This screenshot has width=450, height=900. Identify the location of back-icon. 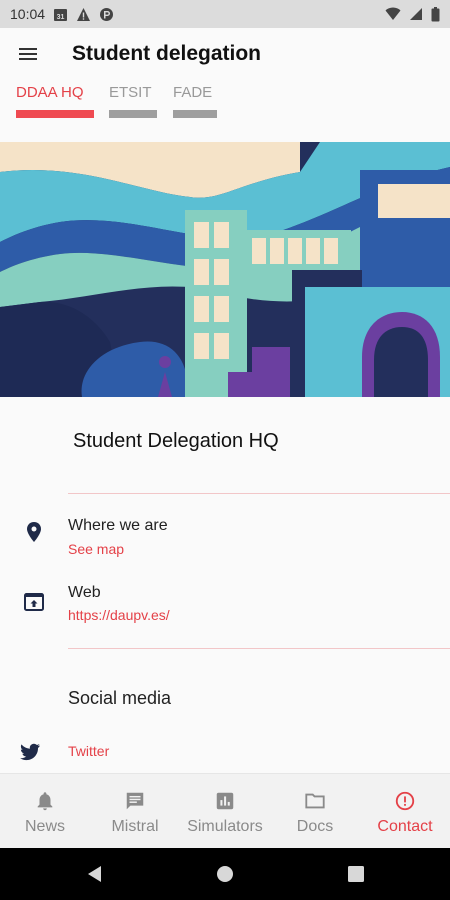
(95, 874).